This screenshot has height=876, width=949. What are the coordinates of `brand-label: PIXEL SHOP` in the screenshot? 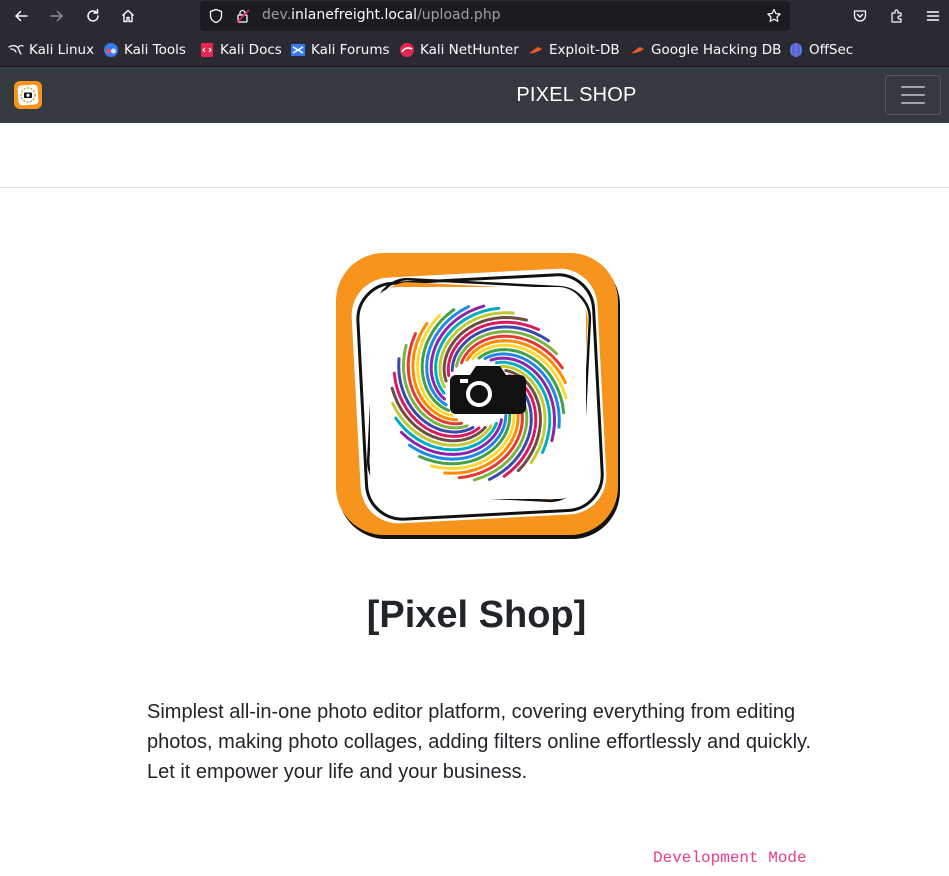 It's located at (576, 95).